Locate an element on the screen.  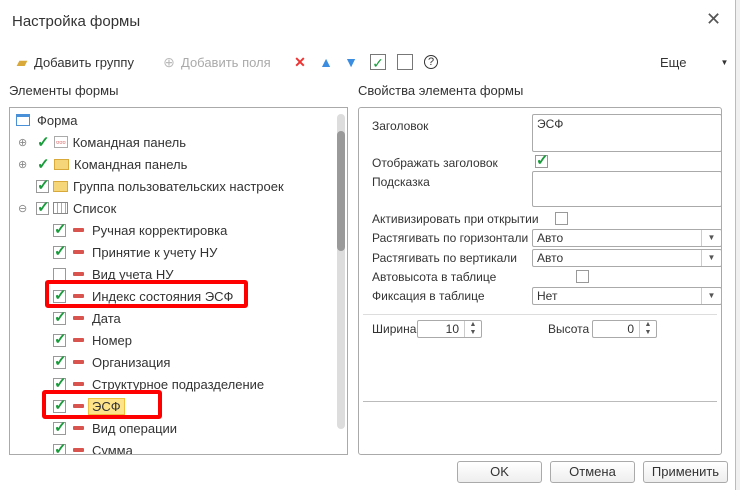
item-label: Список is located at coordinates (95, 208).